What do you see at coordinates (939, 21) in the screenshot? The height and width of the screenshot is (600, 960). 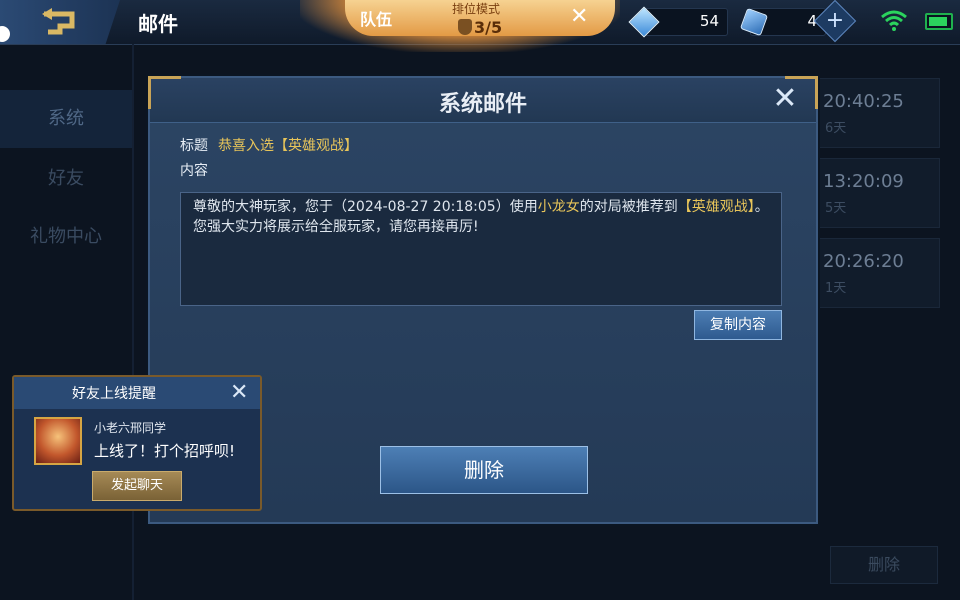 I see `battery-icon` at bounding box center [939, 21].